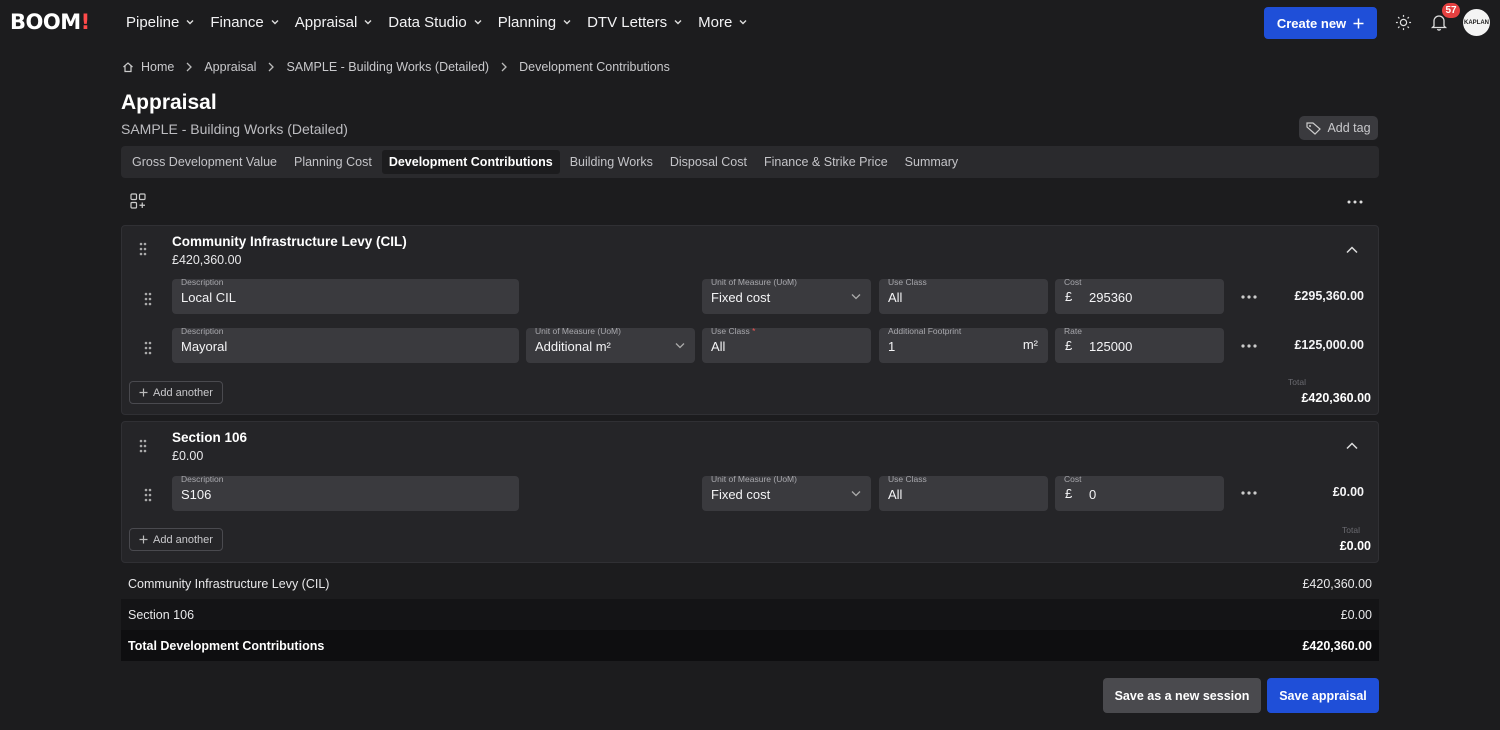  What do you see at coordinates (931, 162) in the screenshot?
I see `tab-summary: Summary` at bounding box center [931, 162].